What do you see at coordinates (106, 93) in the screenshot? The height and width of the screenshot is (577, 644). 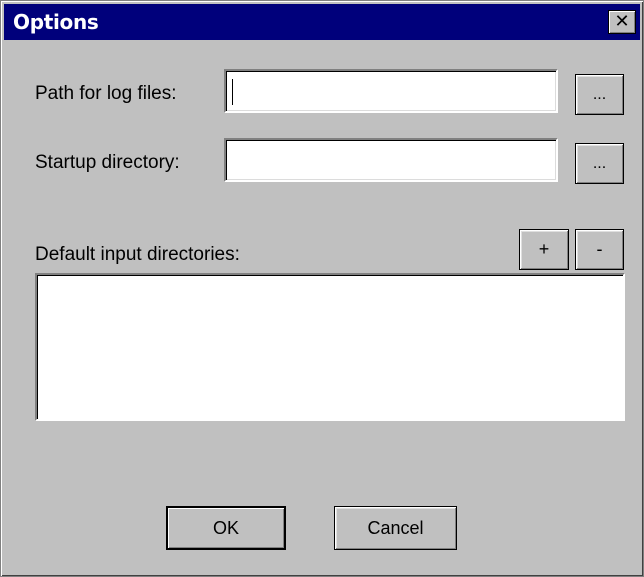 I see `log-path-label: Path for log files:` at bounding box center [106, 93].